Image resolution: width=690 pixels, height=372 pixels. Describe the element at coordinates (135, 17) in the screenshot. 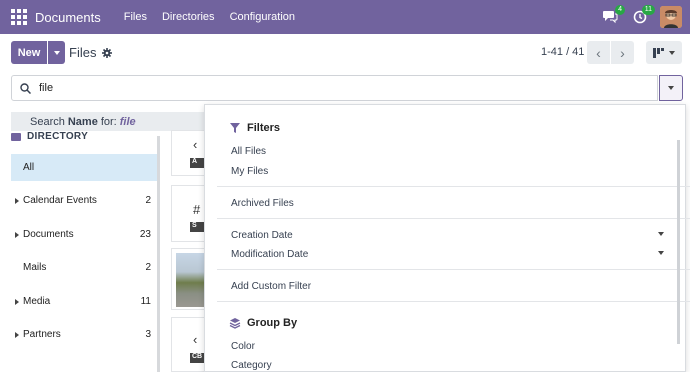

I see `menu-files: Files` at that location.